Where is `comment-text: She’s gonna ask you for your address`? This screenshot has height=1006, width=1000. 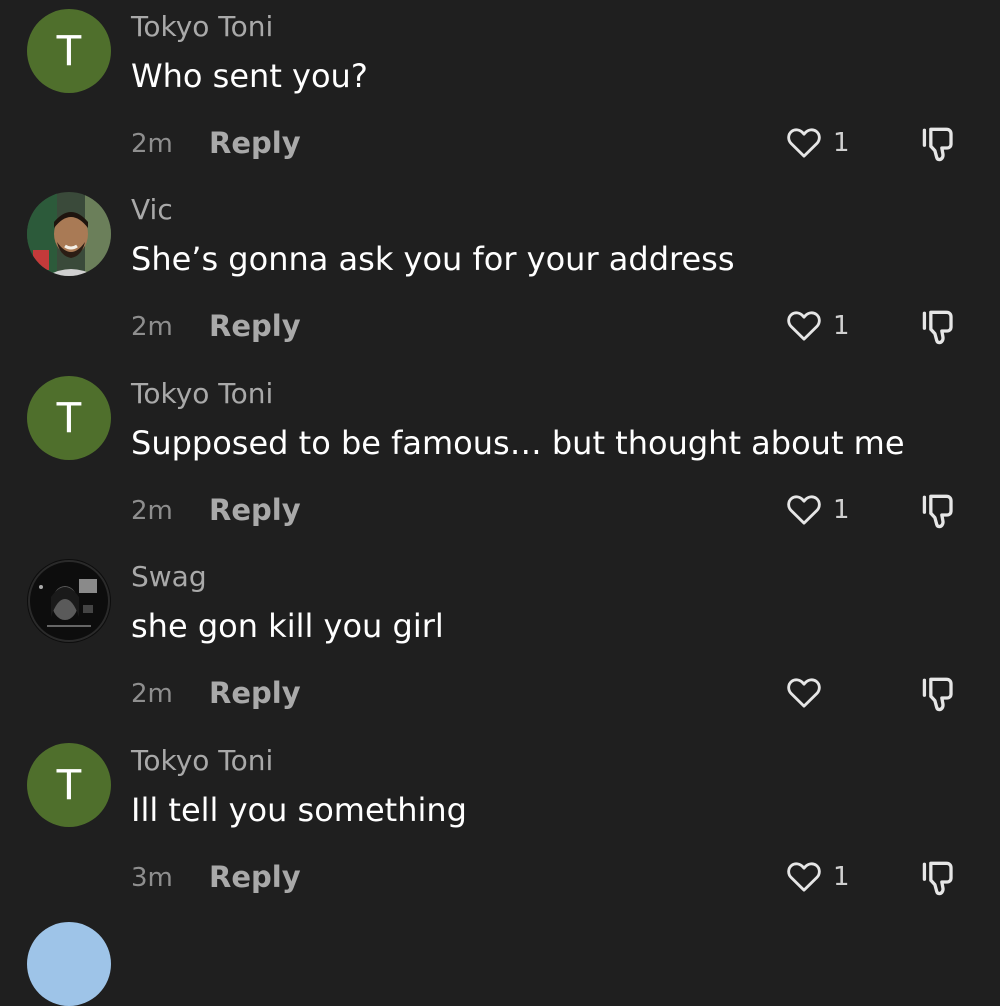 comment-text: She’s gonna ask you for your address is located at coordinates (433, 259).